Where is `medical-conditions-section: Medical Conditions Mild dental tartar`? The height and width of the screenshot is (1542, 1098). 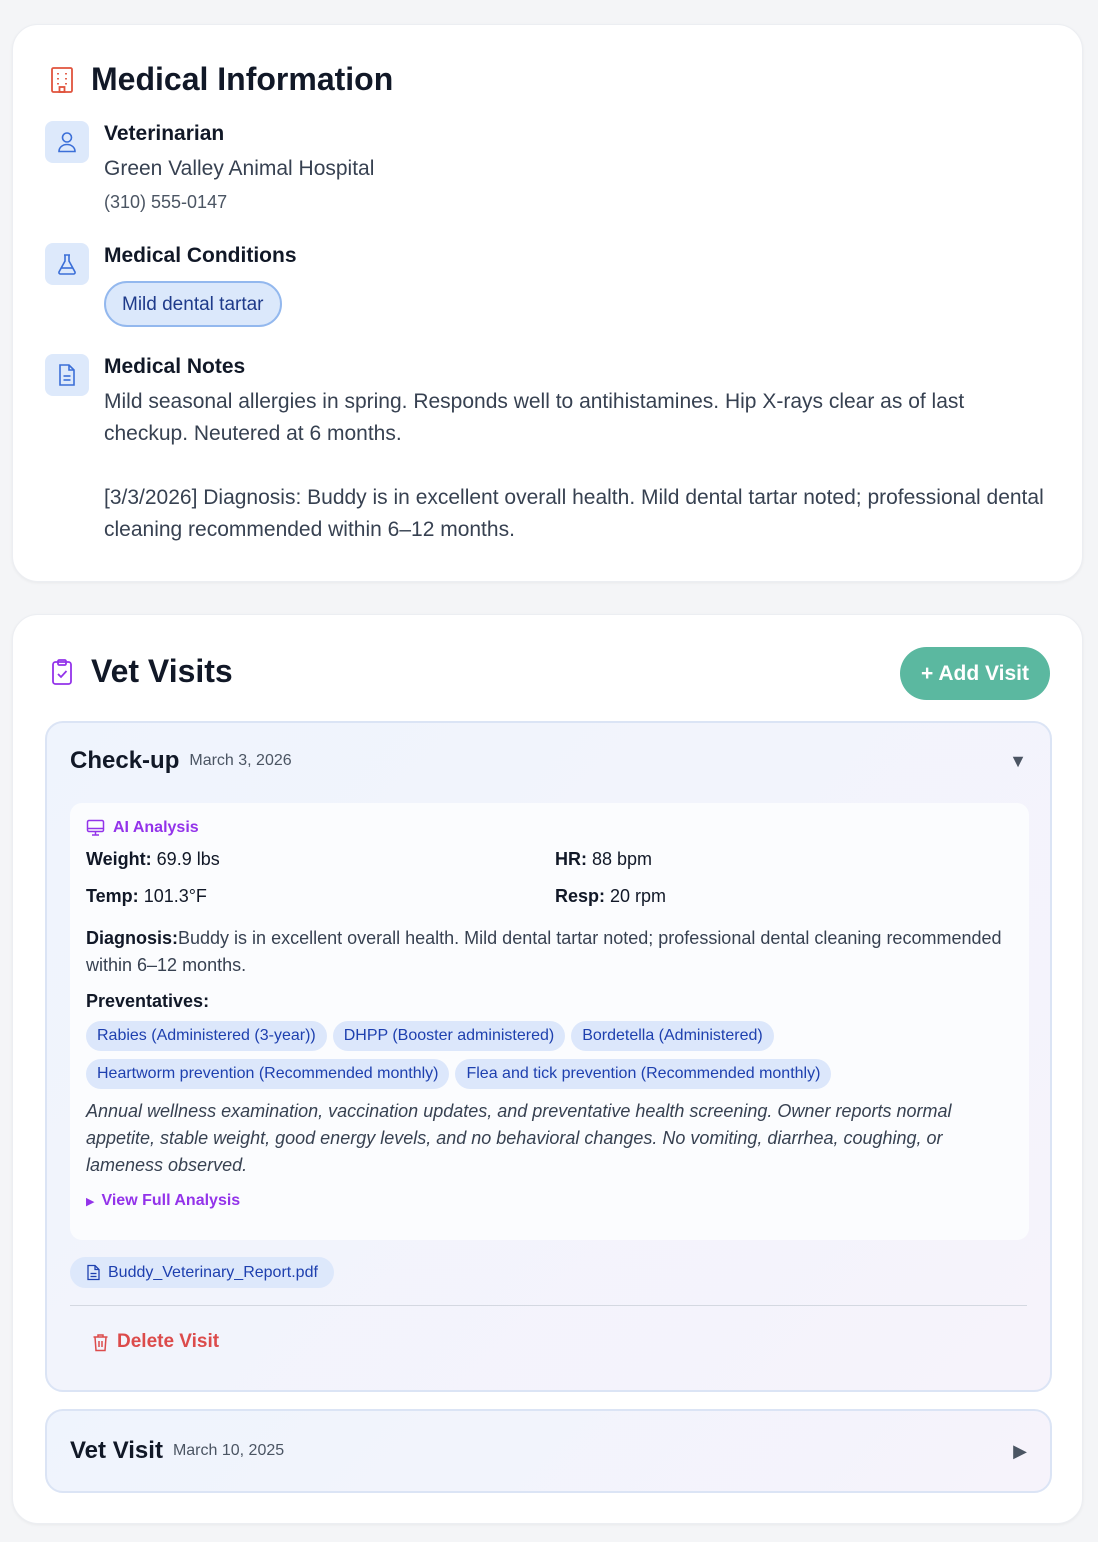 medical-conditions-section: Medical Conditions Mild dental tartar is located at coordinates (547, 285).